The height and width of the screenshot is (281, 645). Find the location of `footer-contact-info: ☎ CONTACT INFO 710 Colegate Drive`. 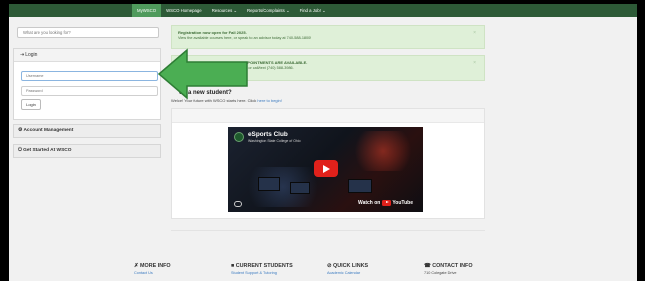

footer-contact-info: ☎ CONTACT INFO 710 Colegate Drive is located at coordinates (448, 269).